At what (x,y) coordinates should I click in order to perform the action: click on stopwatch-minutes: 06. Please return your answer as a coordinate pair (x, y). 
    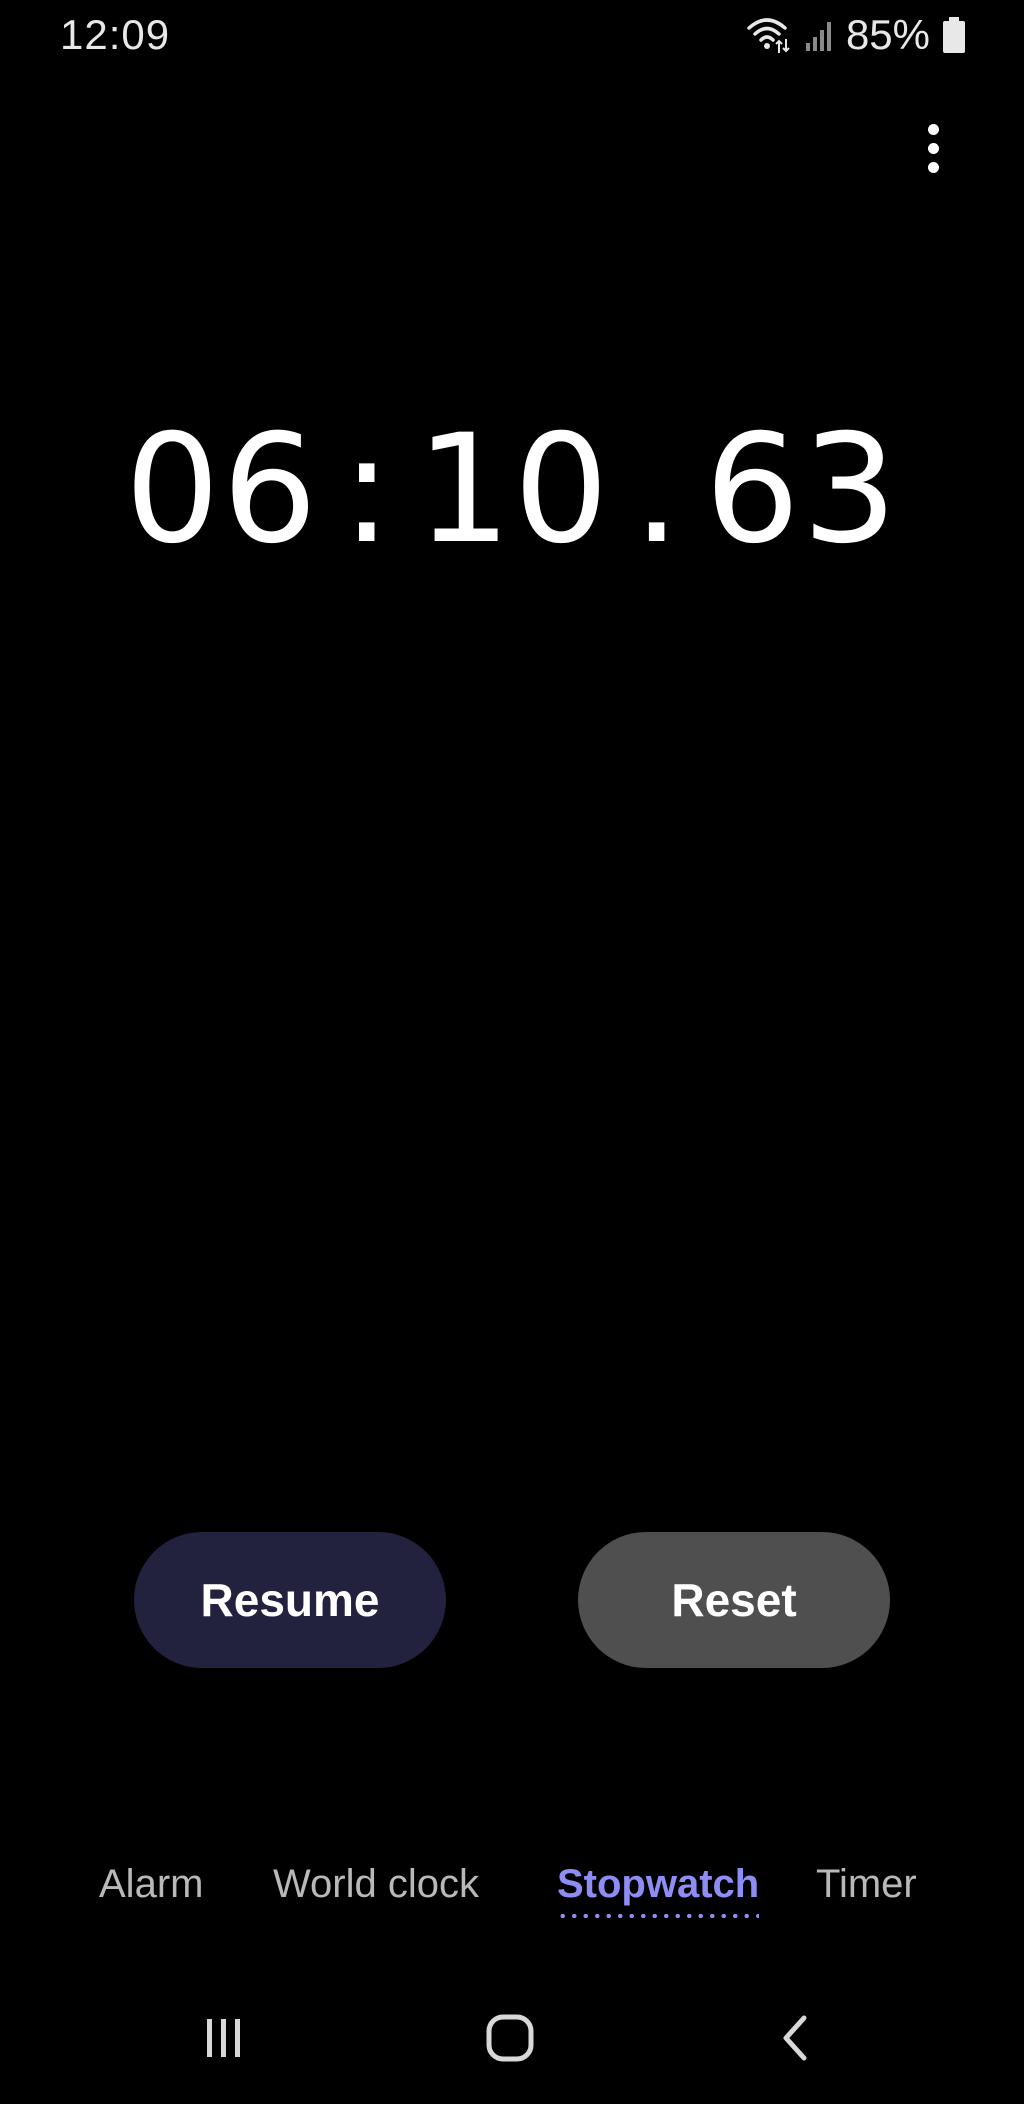
    Looking at the image, I should click on (222, 490).